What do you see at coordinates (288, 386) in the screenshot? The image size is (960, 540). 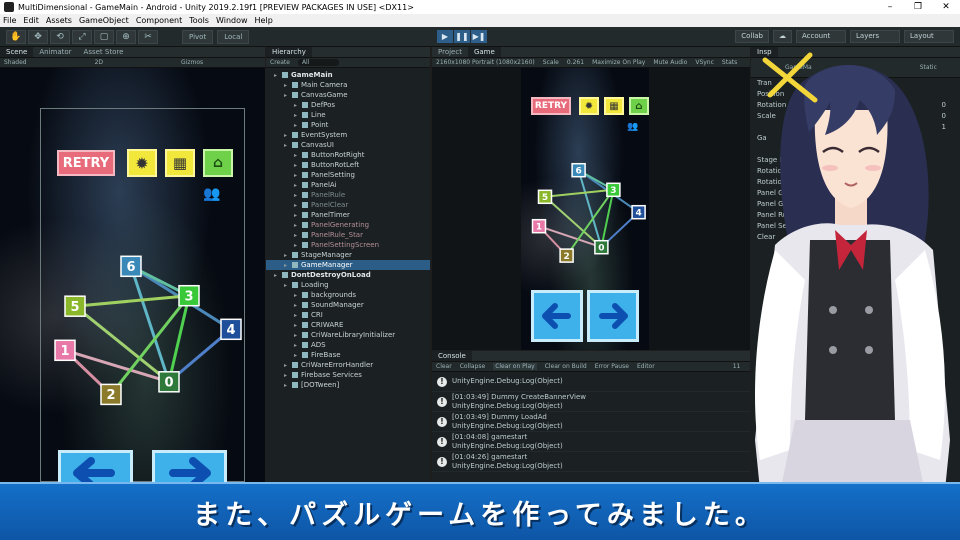 I see `foldout-arrow-icon: ▸` at bounding box center [288, 386].